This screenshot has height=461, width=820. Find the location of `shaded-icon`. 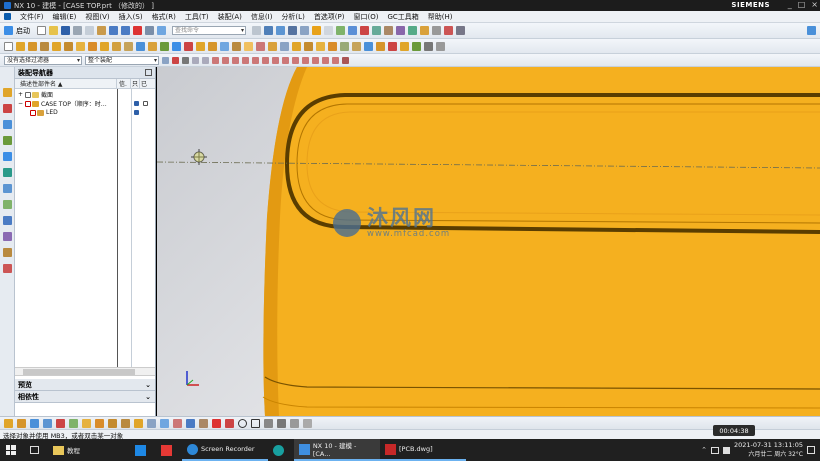

shaded-icon is located at coordinates (316, 30).